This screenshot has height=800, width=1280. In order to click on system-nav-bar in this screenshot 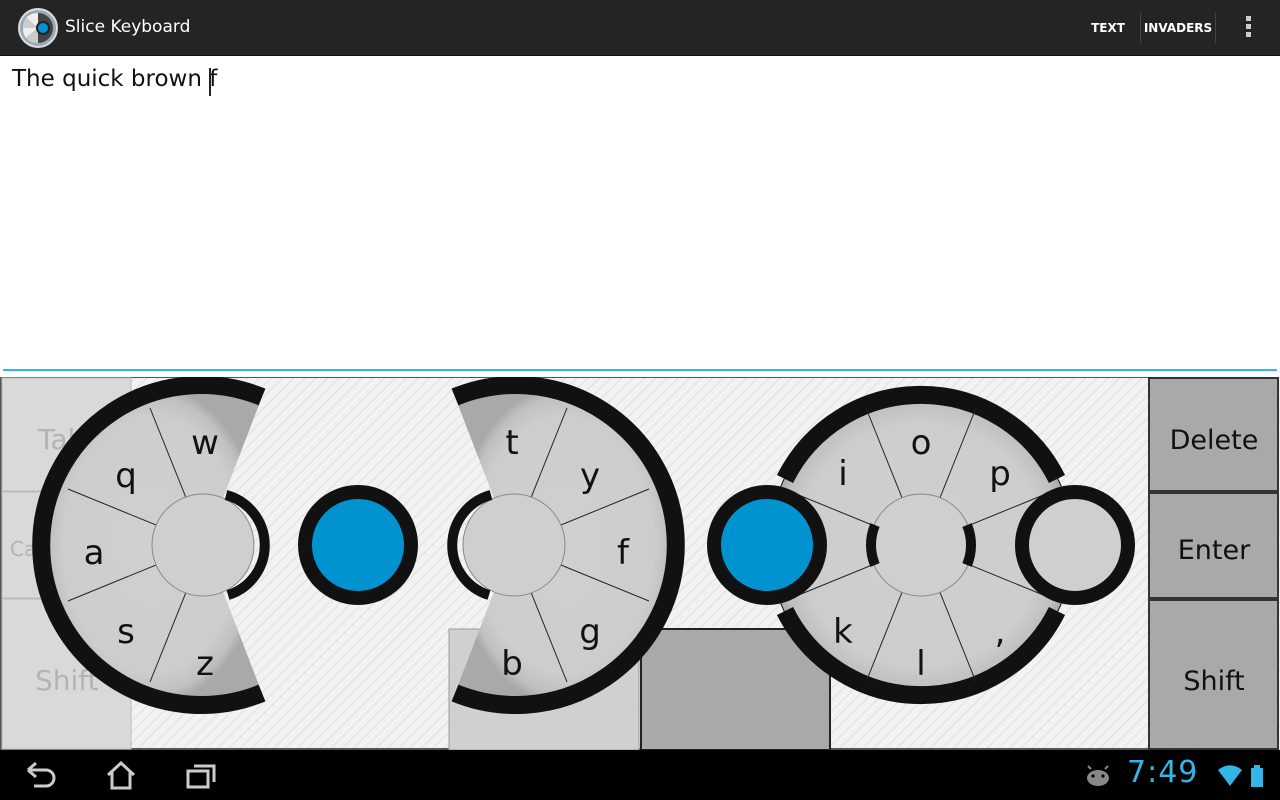, I will do `click(640, 775)`.